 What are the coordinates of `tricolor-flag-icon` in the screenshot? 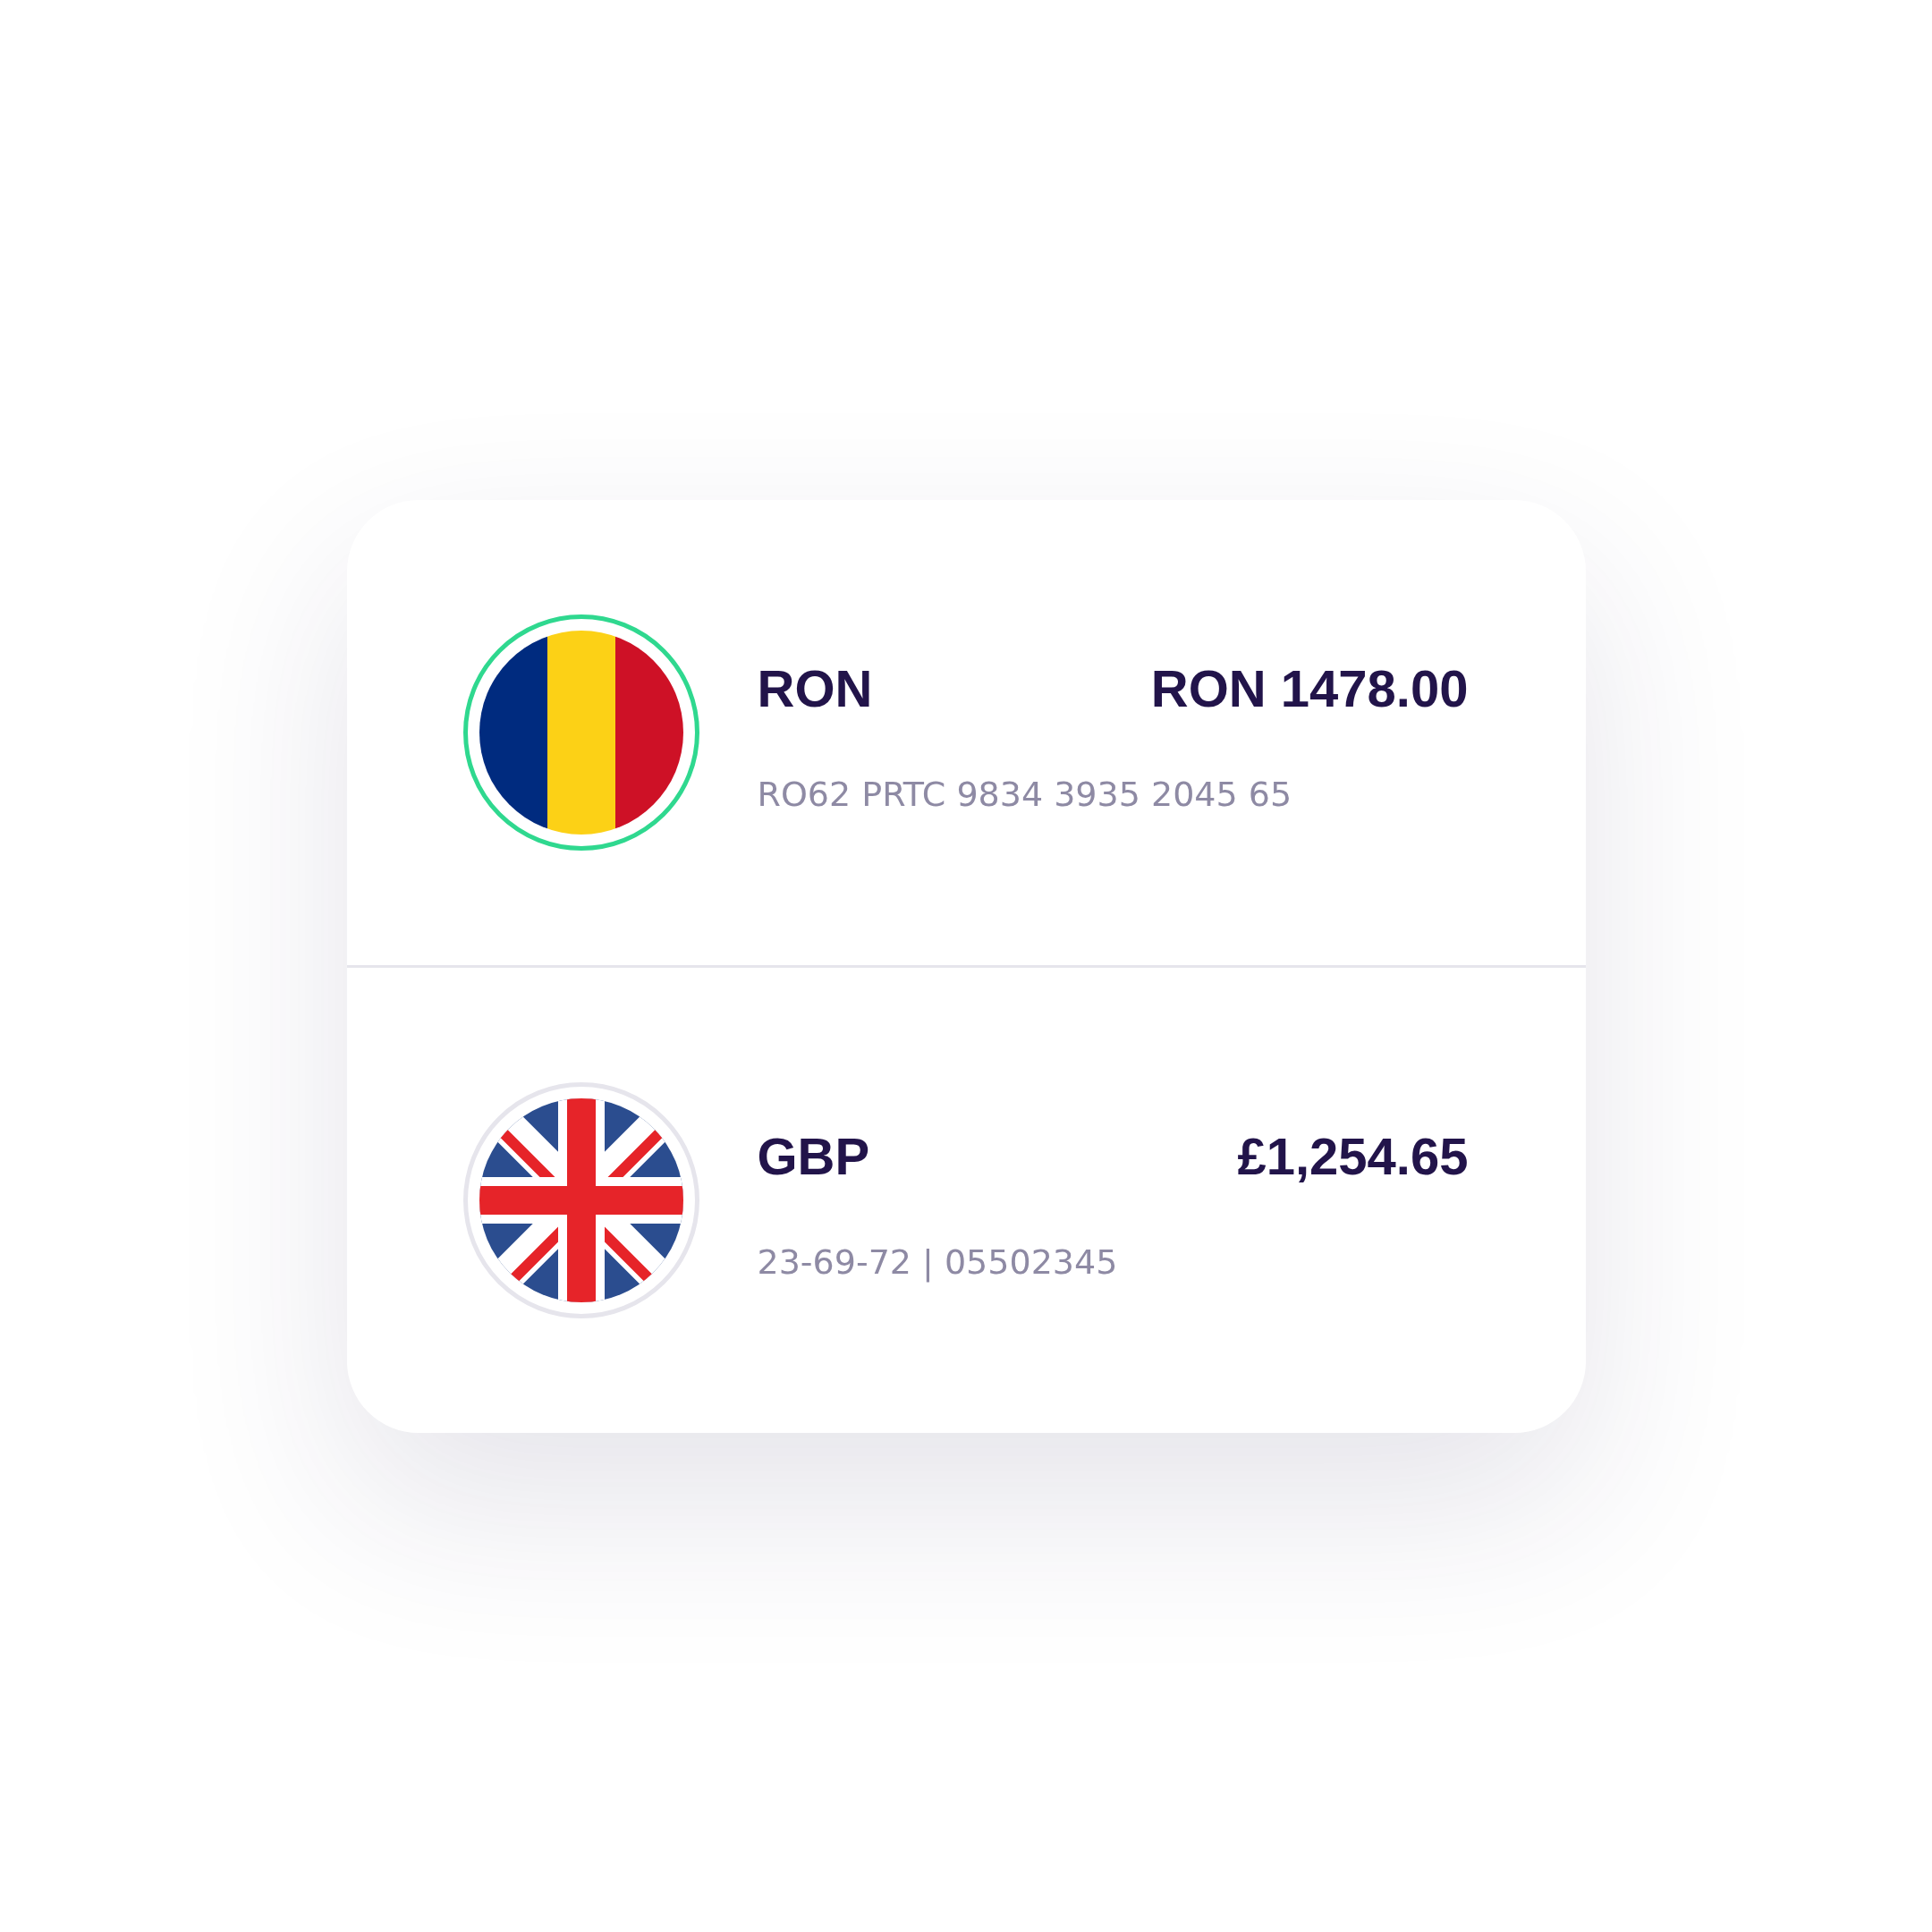 It's located at (581, 732).